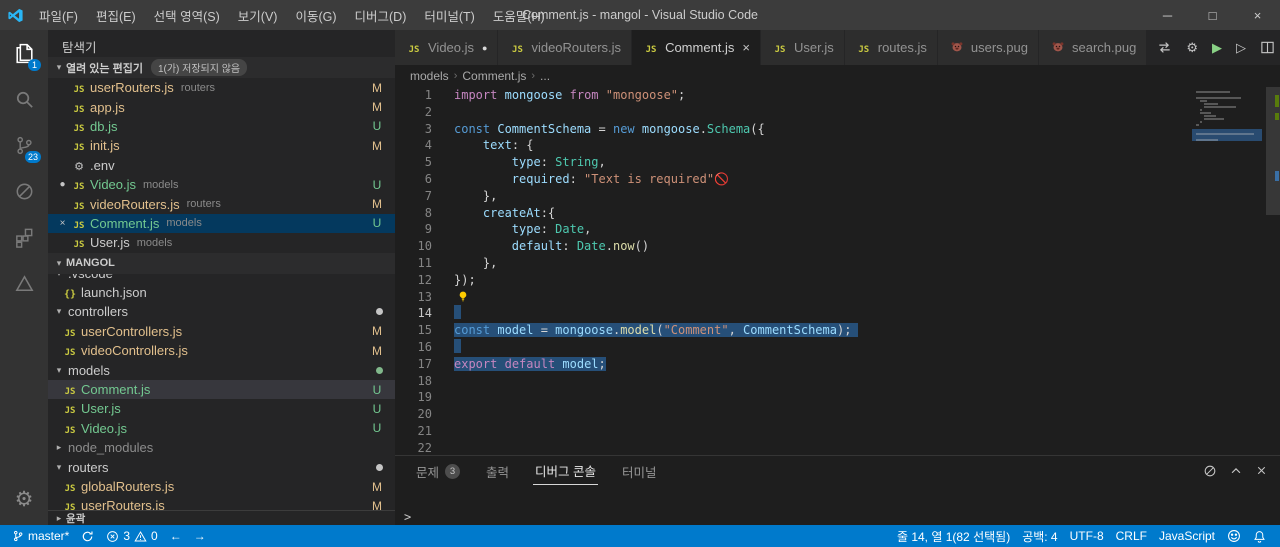  What do you see at coordinates (221, 369) in the screenshot?
I see `tree-folder-models: ▾ models` at bounding box center [221, 369].